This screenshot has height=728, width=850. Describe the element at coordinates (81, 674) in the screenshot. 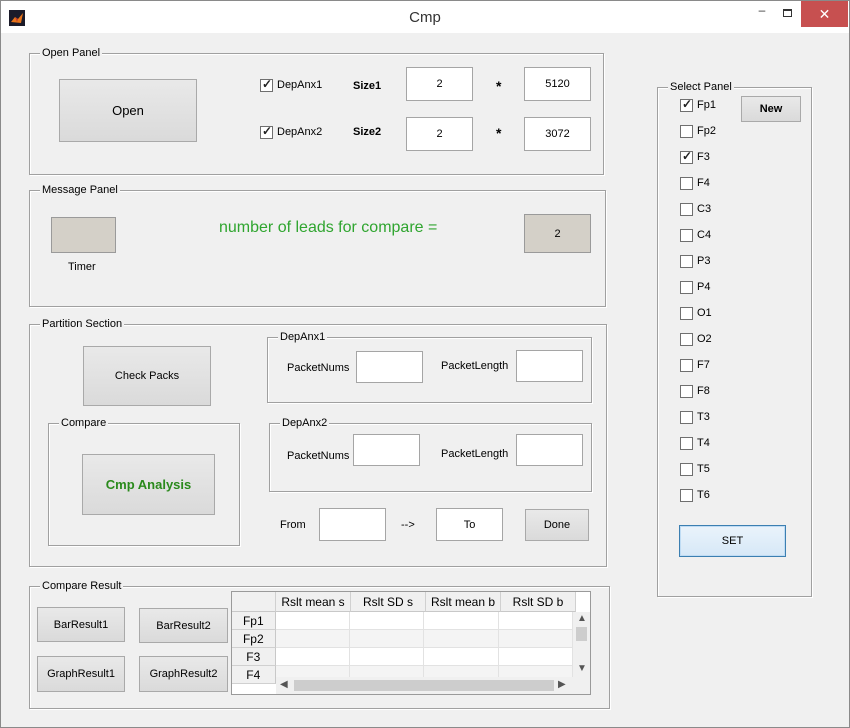

I see `graph-result-1-button: GraphResult1` at that location.